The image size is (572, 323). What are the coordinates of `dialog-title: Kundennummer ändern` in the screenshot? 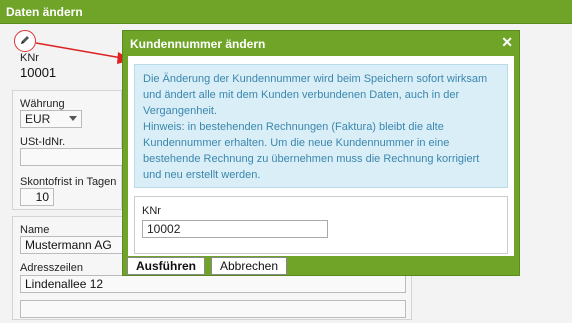 It's located at (198, 44).